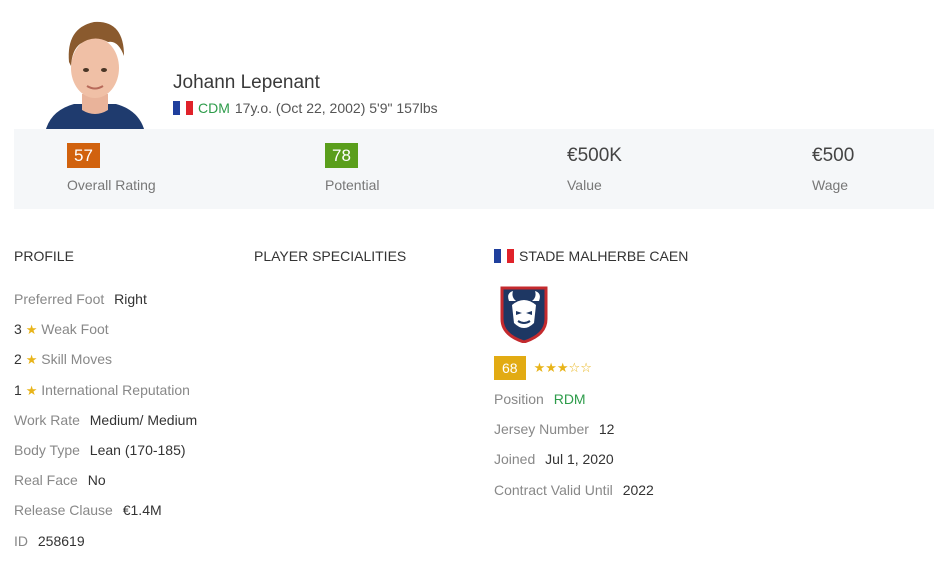 The width and height of the screenshot is (951, 568). What do you see at coordinates (214, 108) in the screenshot?
I see `player-position-link: CDM` at bounding box center [214, 108].